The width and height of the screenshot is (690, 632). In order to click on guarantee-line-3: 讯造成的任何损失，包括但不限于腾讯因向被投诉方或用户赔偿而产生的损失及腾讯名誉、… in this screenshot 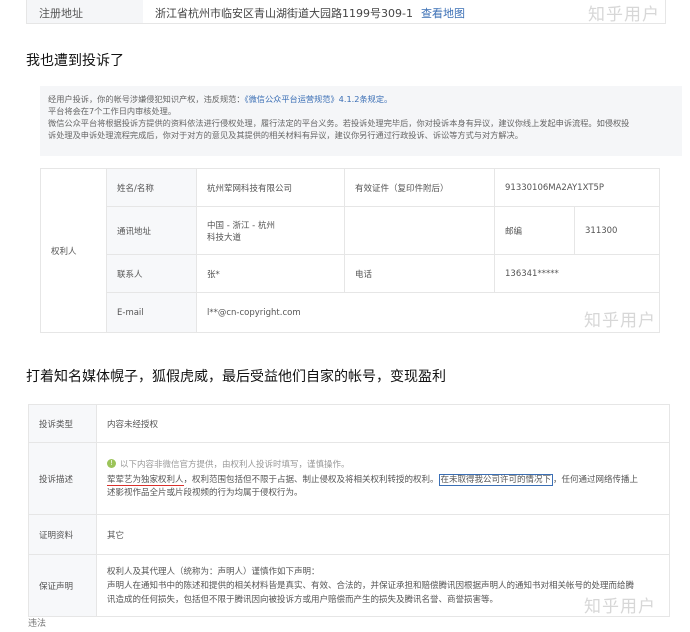, I will do `click(303, 599)`.